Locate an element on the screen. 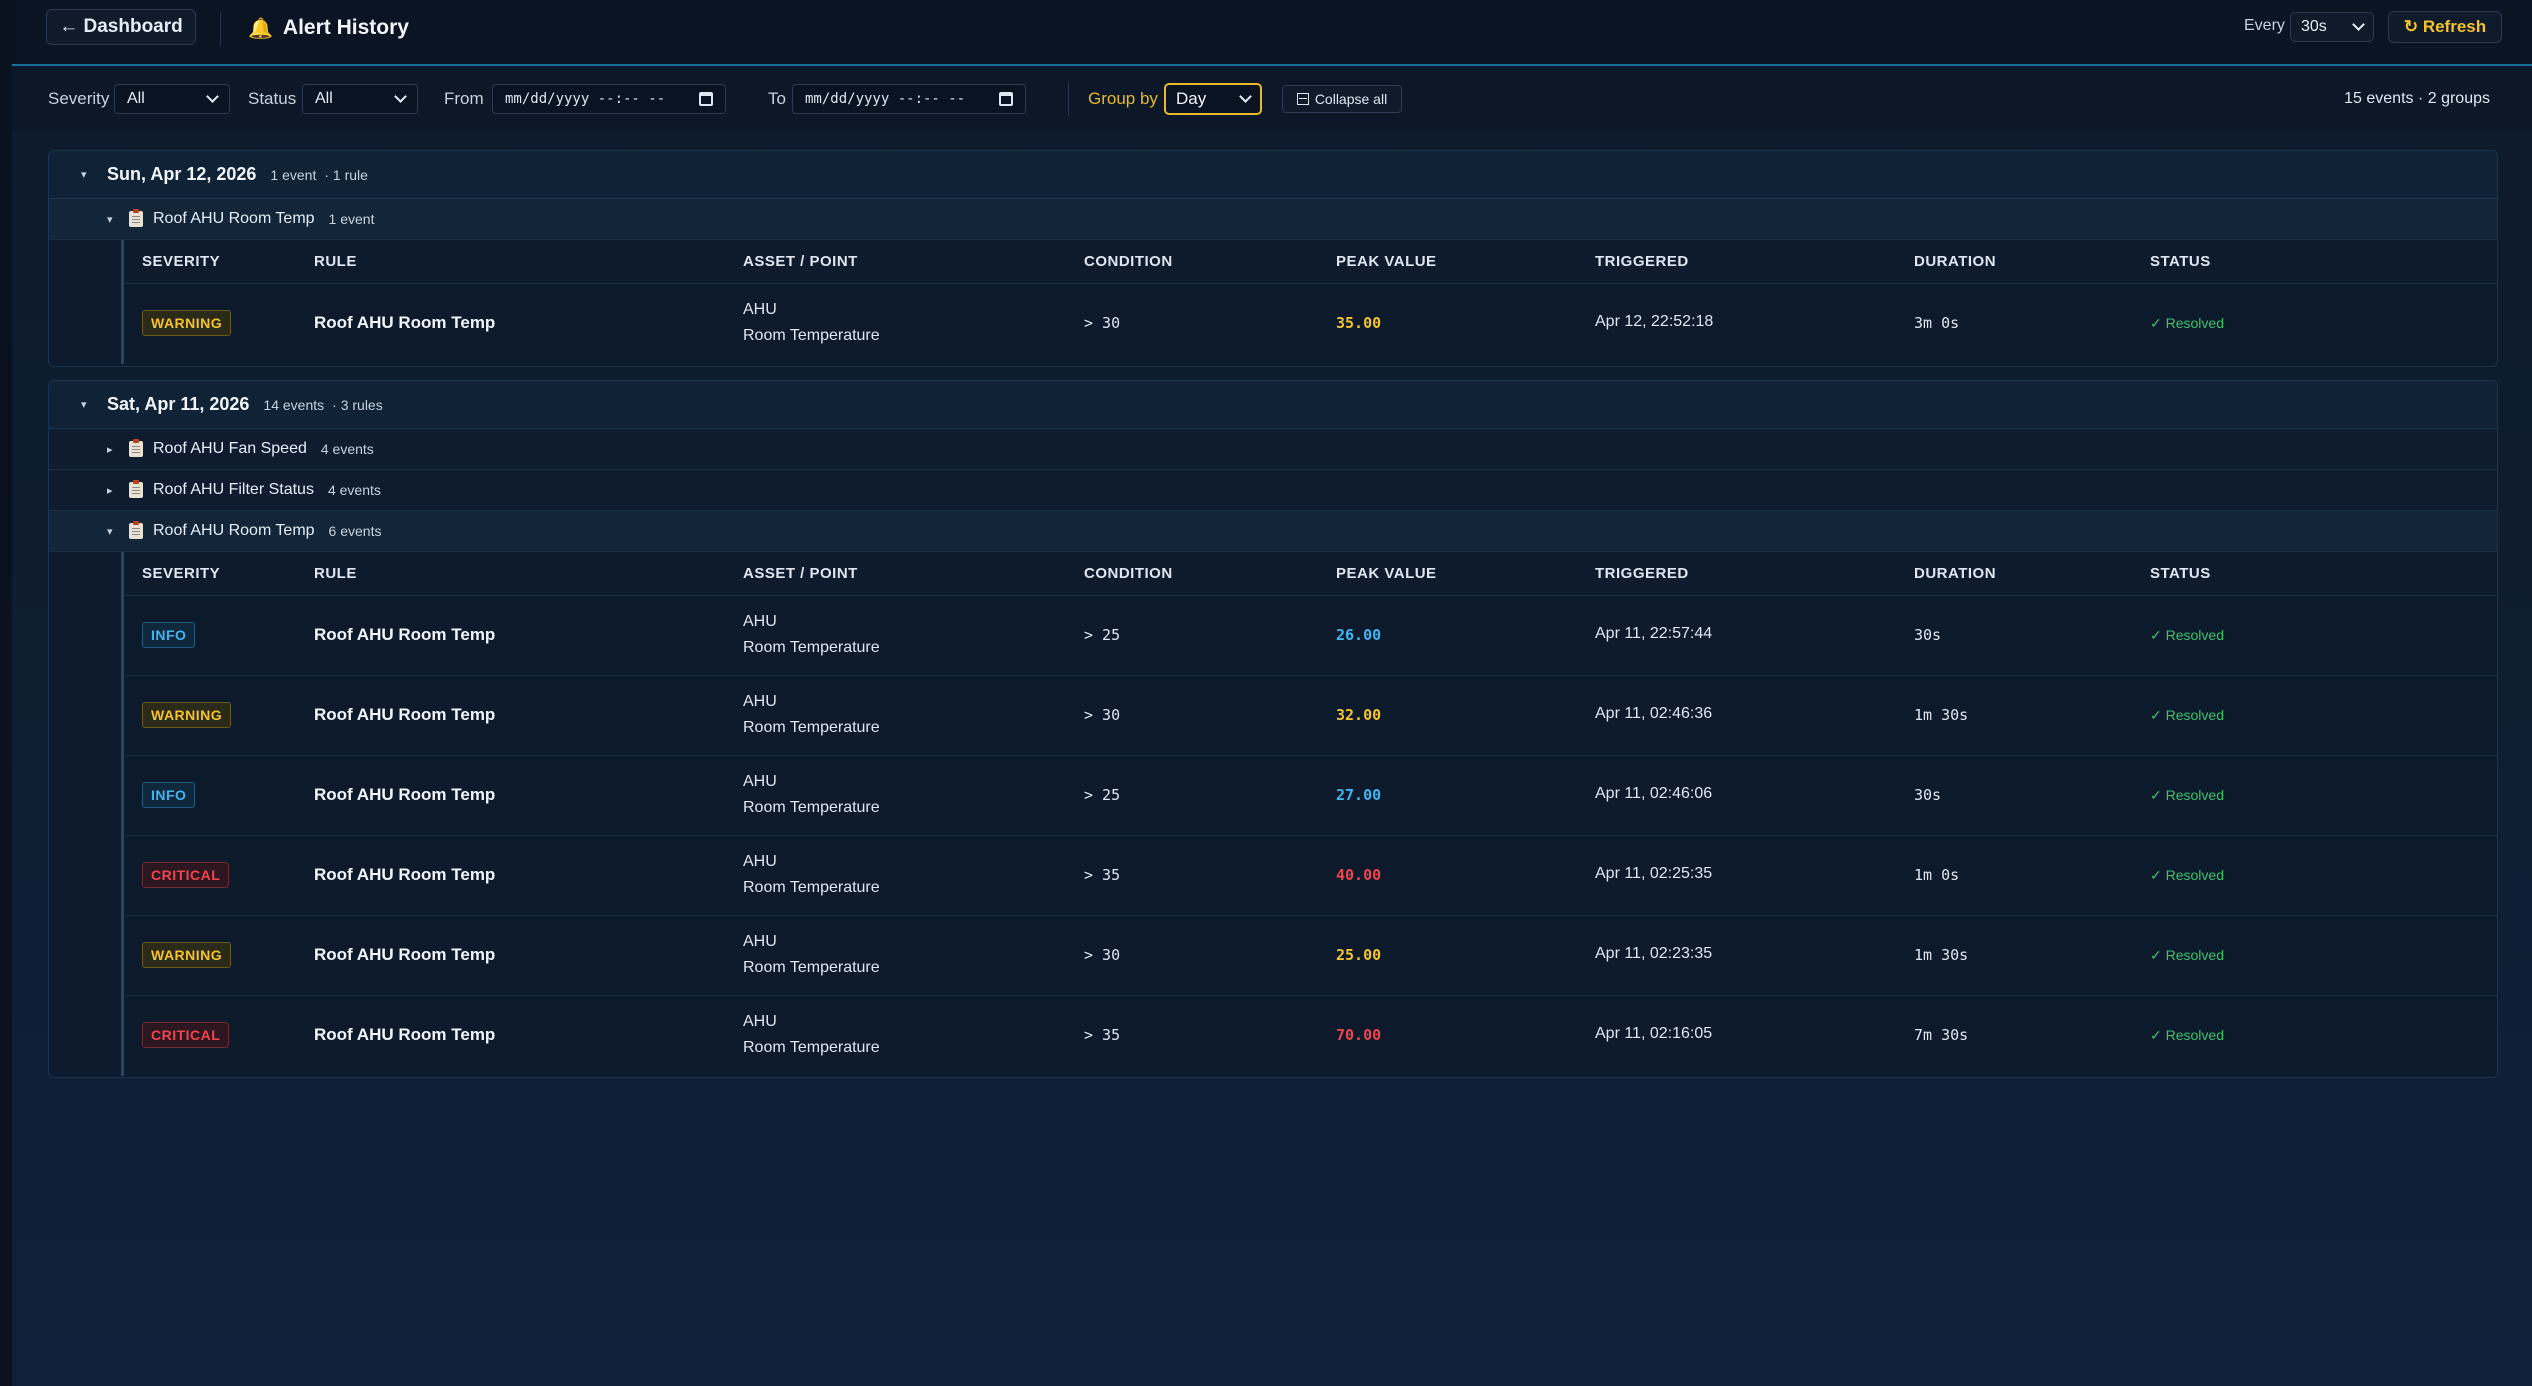 Image resolution: width=2532 pixels, height=1386 pixels. refresh-button: ↻ Refresh is located at coordinates (2445, 27).